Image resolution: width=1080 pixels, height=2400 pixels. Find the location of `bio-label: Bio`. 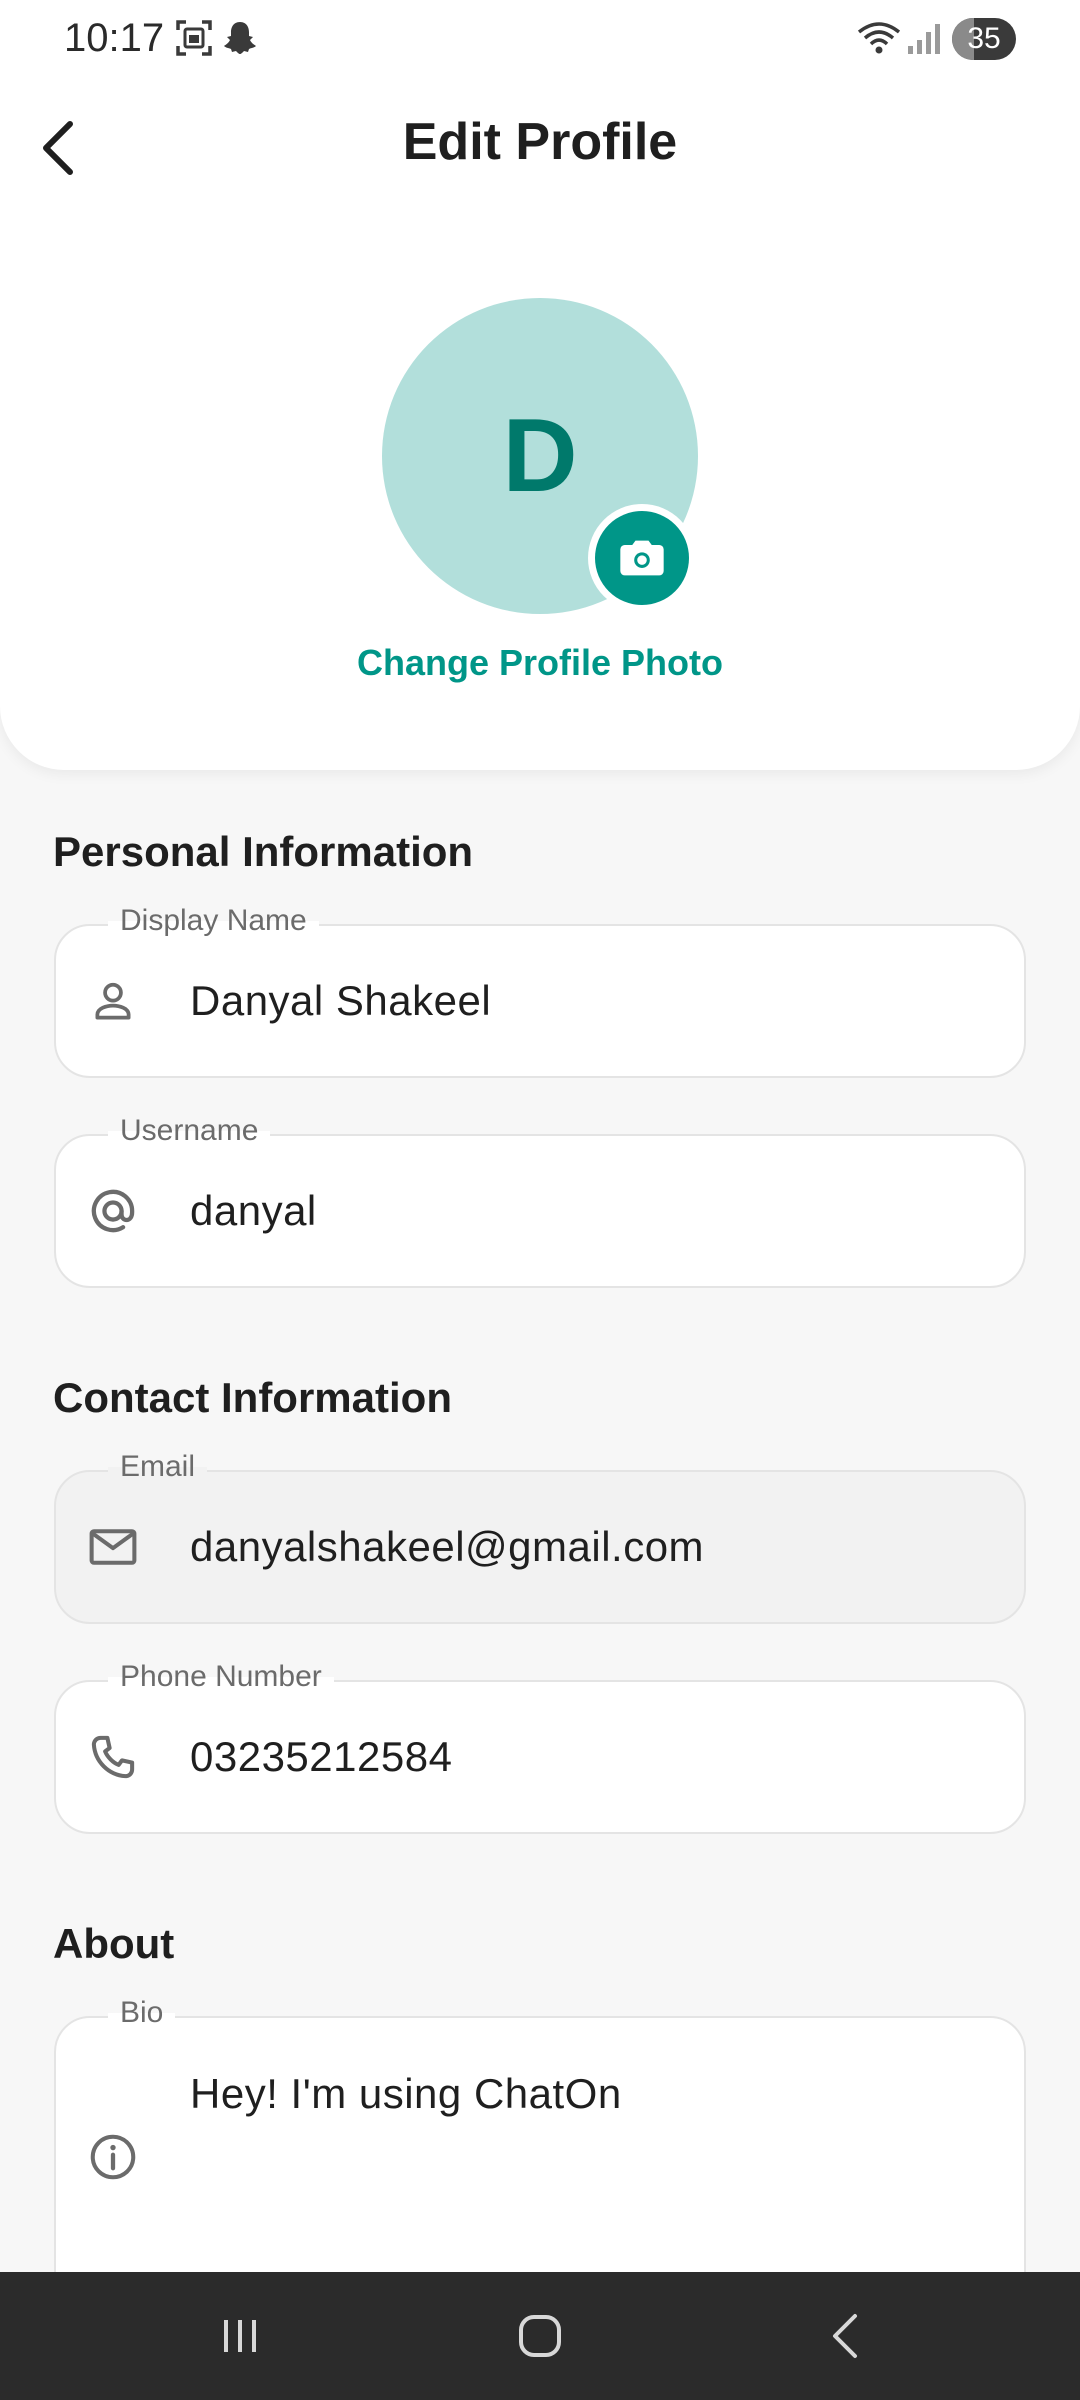

bio-label: Bio is located at coordinates (142, 2013).